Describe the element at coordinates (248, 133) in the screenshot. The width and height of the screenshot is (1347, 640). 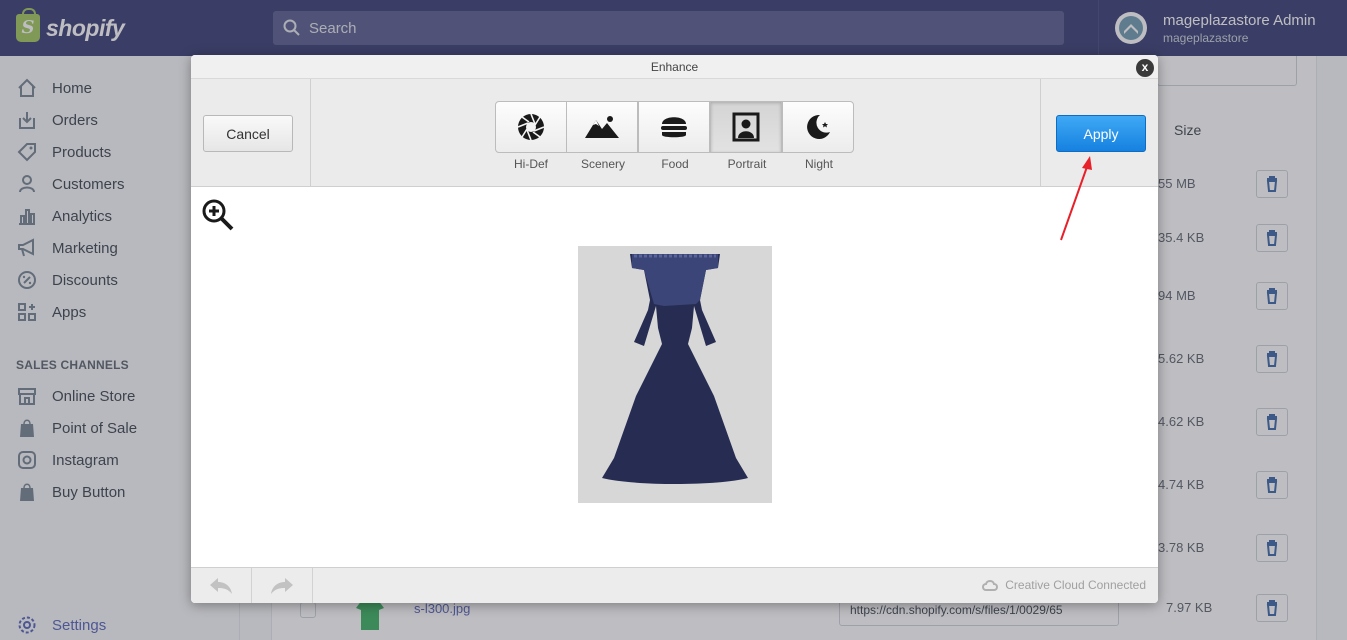
I see `cancel-button: Cancel` at that location.